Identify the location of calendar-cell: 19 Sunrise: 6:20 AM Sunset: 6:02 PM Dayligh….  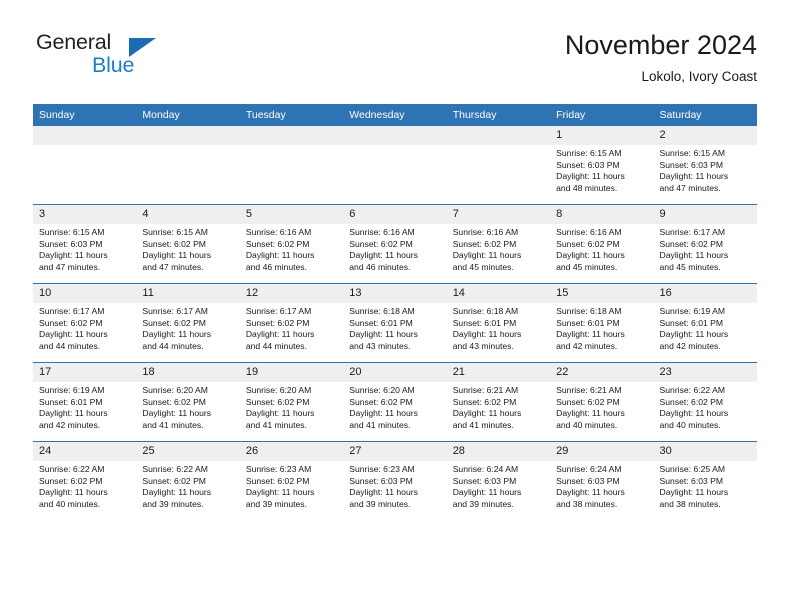
(291, 402).